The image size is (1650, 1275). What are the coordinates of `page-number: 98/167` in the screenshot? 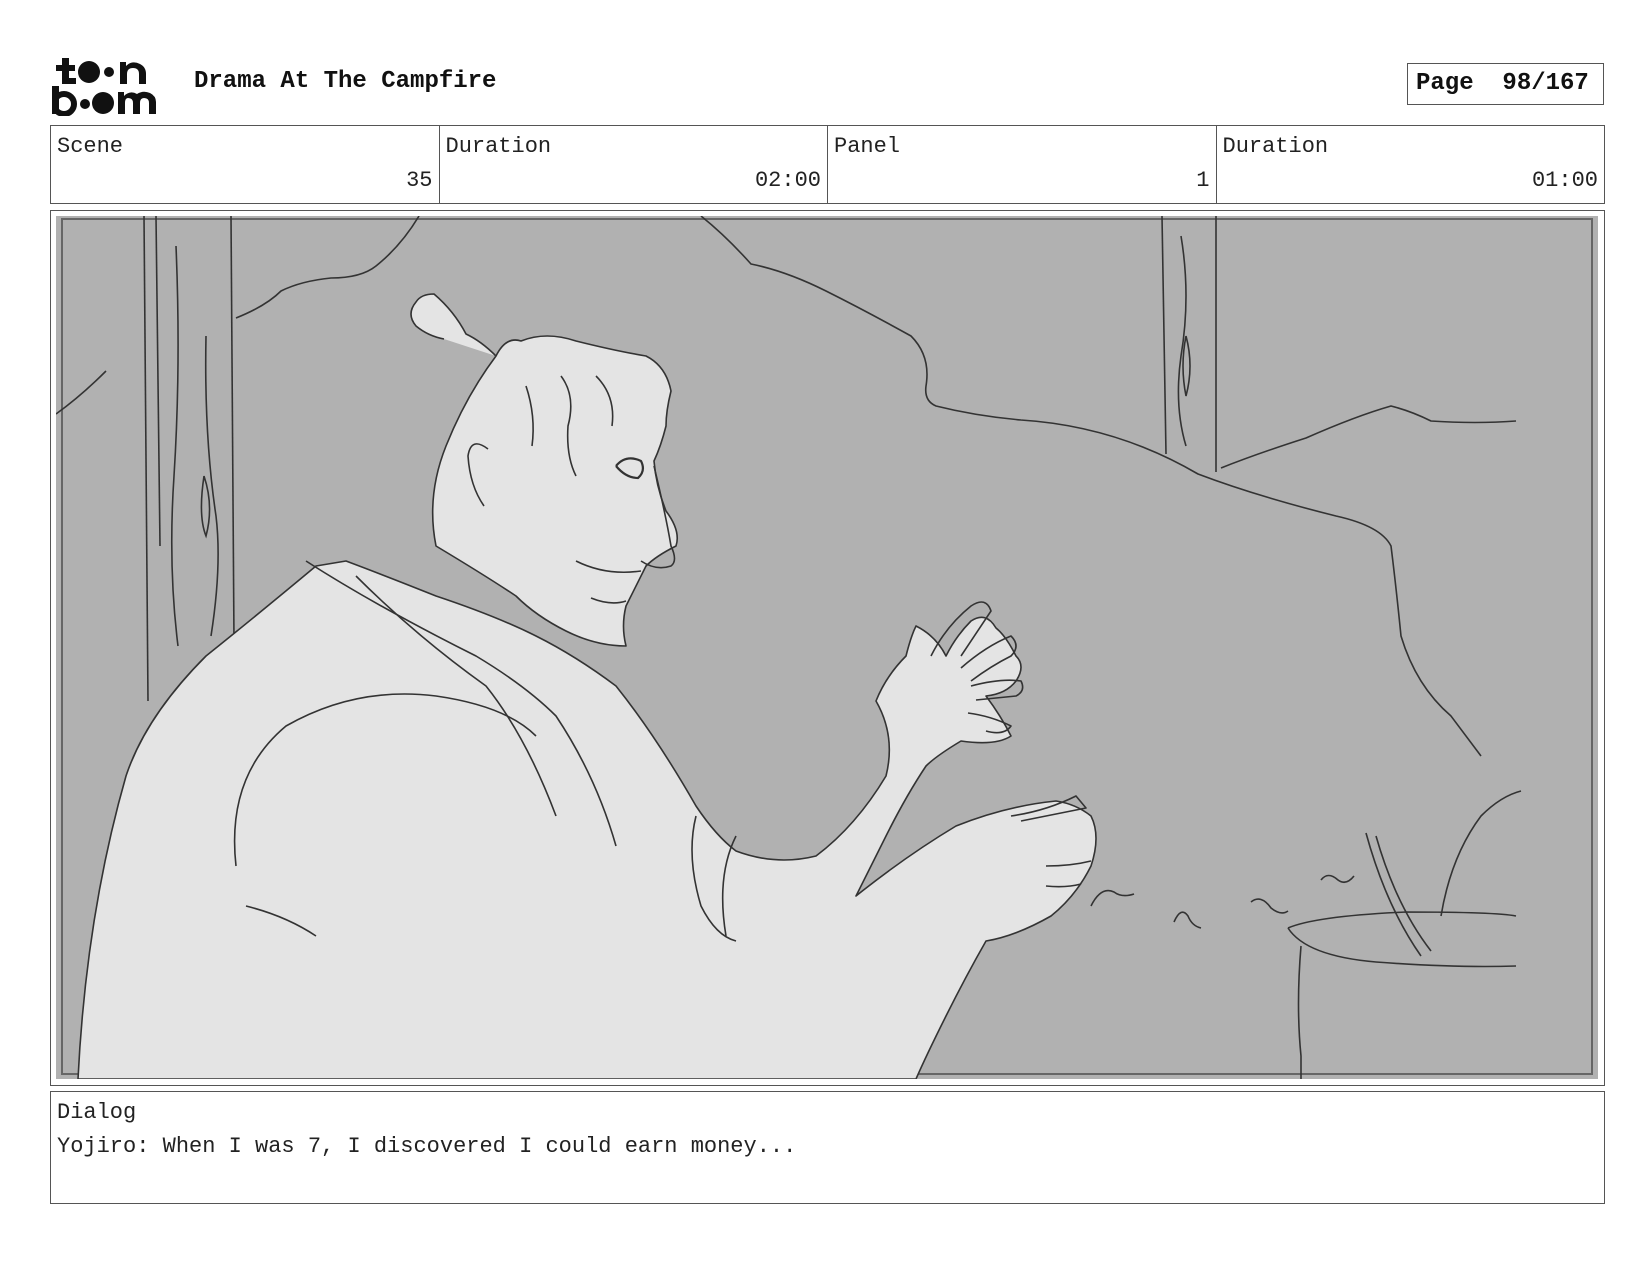 It's located at (1545, 83).